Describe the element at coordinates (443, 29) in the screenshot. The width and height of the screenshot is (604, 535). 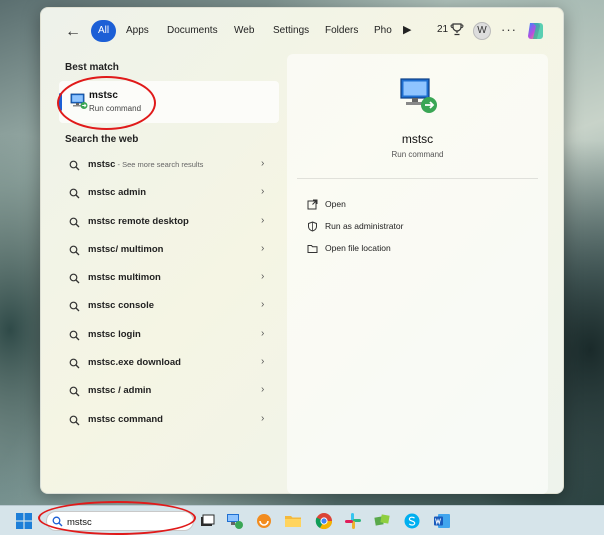
I see `rewards-points: 21` at that location.